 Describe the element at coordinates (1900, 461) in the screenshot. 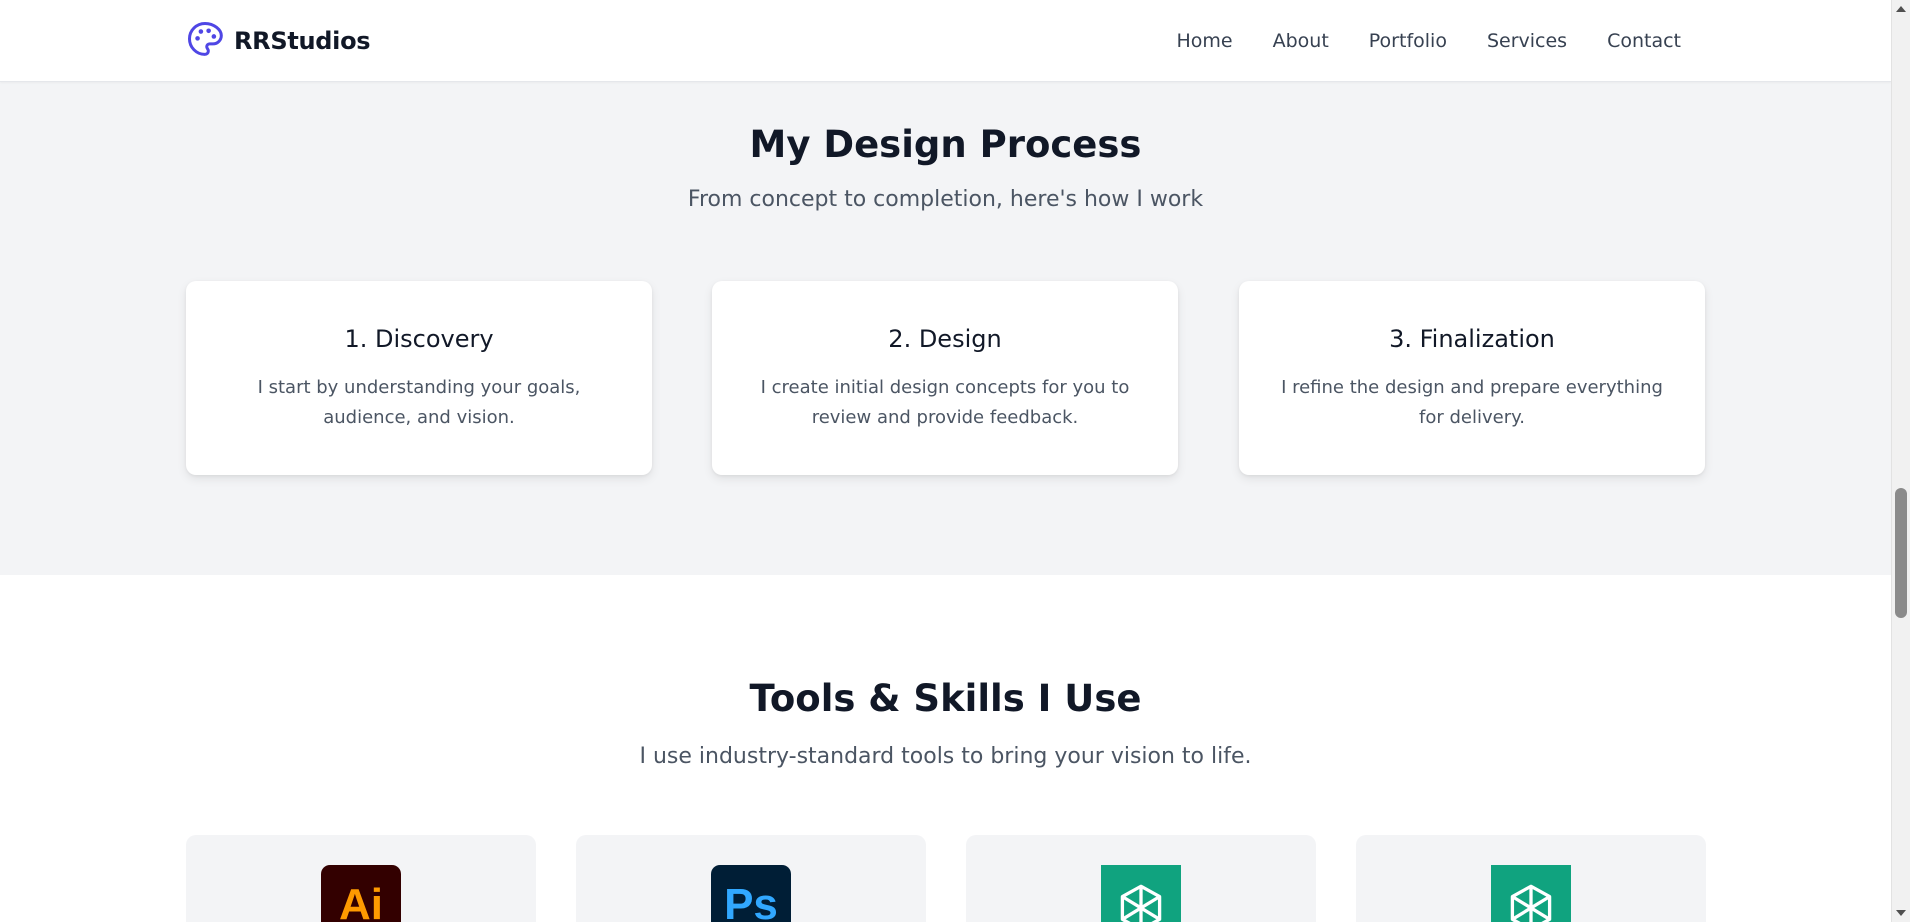

I see `page-scrollbar` at that location.